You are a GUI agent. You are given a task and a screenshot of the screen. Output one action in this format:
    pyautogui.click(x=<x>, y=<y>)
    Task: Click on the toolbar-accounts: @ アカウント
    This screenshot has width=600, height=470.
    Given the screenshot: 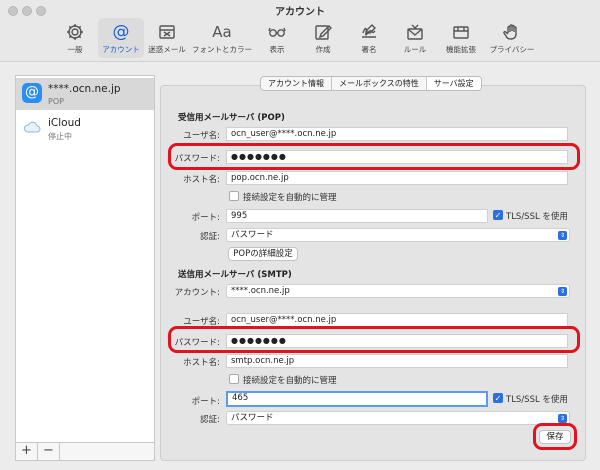 What is the action you would take?
    pyautogui.click(x=121, y=38)
    